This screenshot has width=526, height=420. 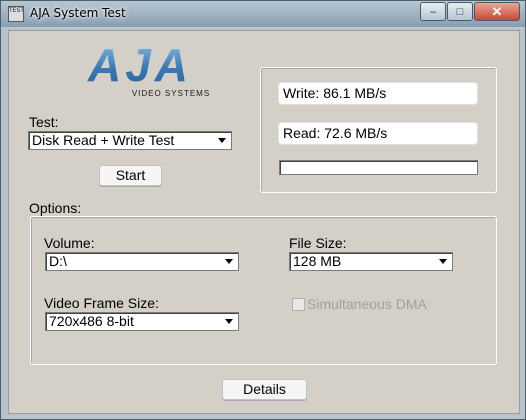 What do you see at coordinates (16, 14) in the screenshot?
I see `app-icon: TEST` at bounding box center [16, 14].